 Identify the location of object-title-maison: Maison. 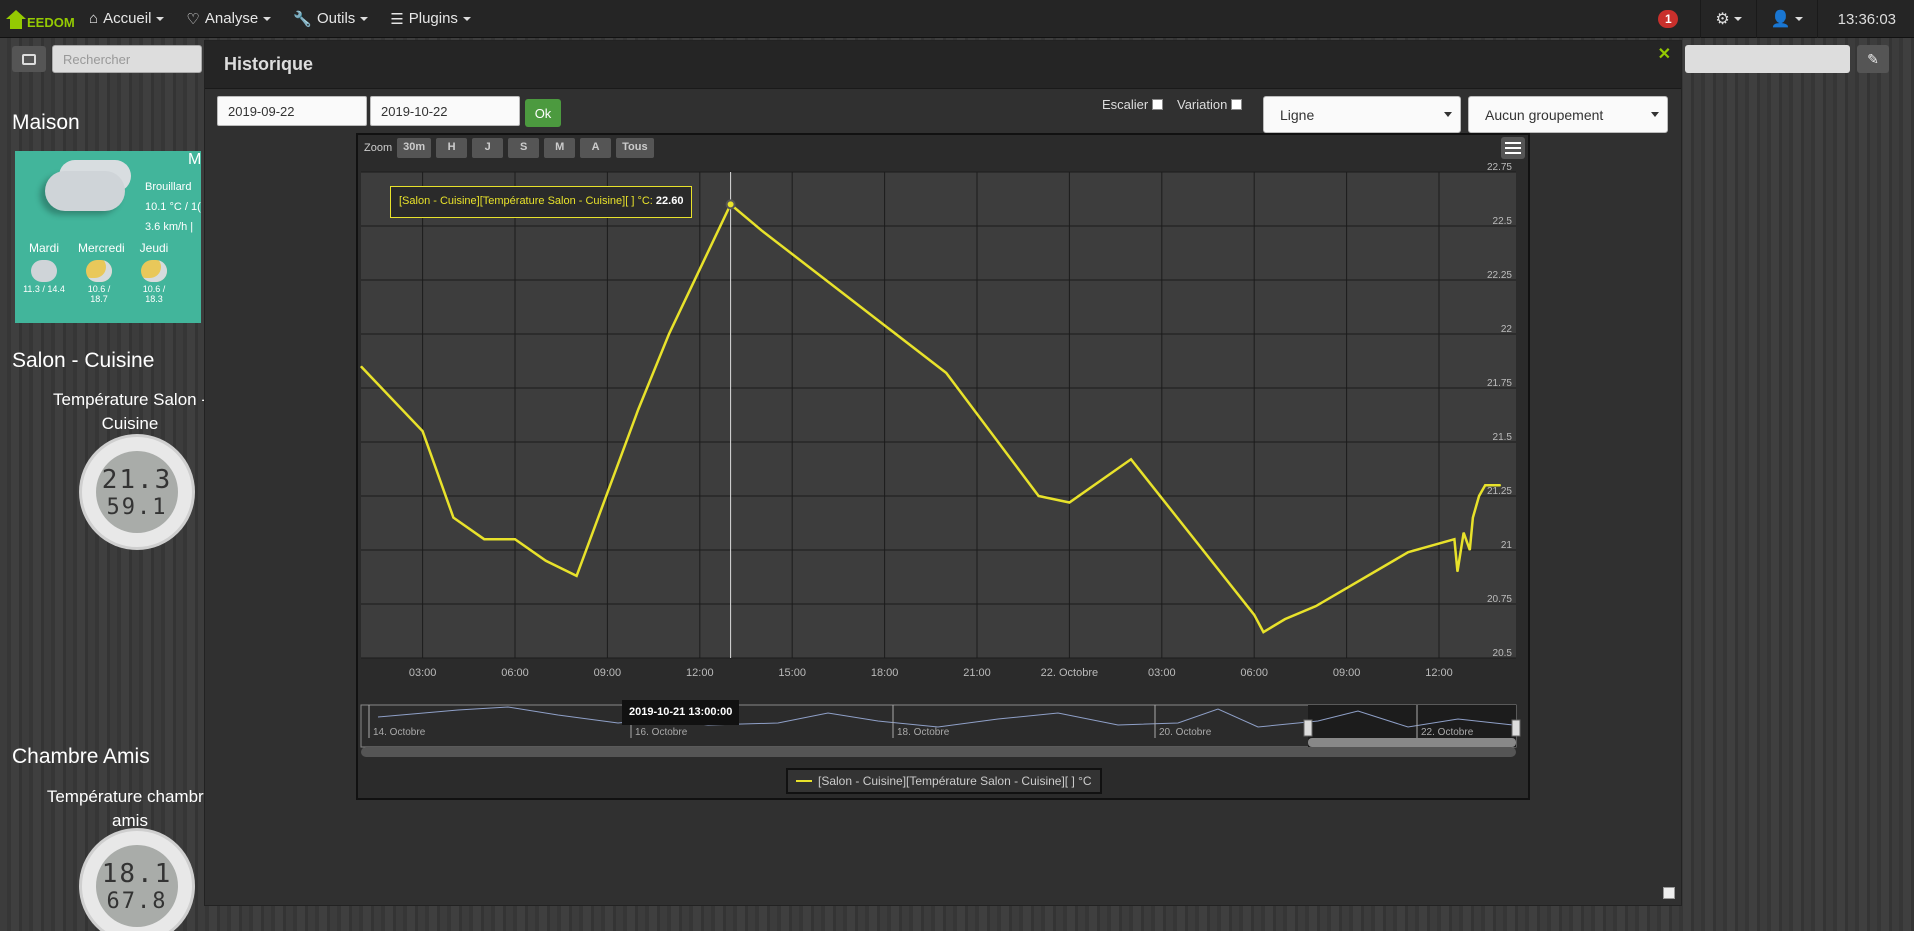
(46, 123).